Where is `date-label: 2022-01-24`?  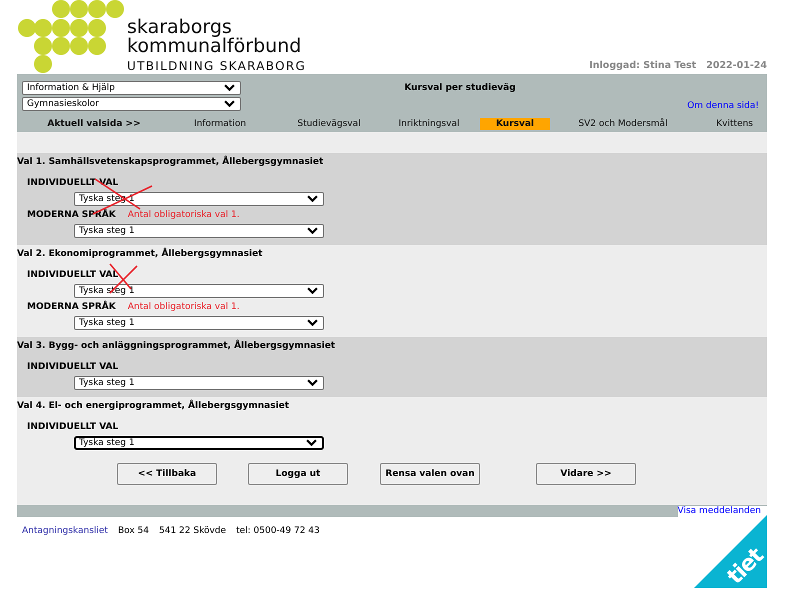 date-label: 2022-01-24 is located at coordinates (736, 65).